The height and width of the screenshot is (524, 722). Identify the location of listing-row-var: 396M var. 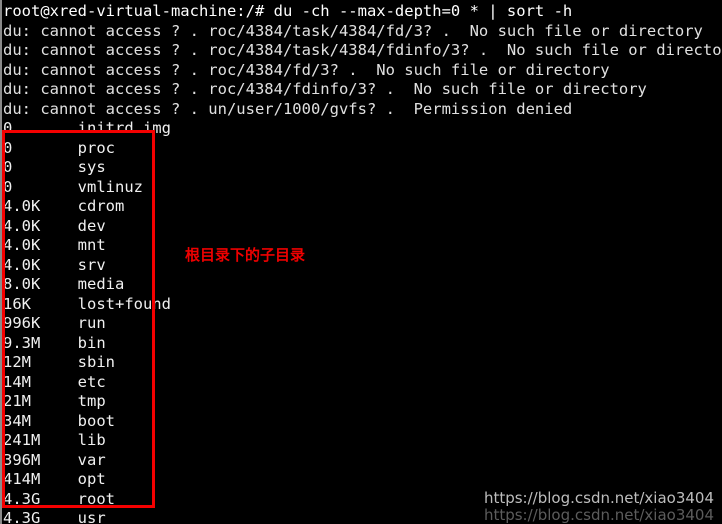
(54, 459).